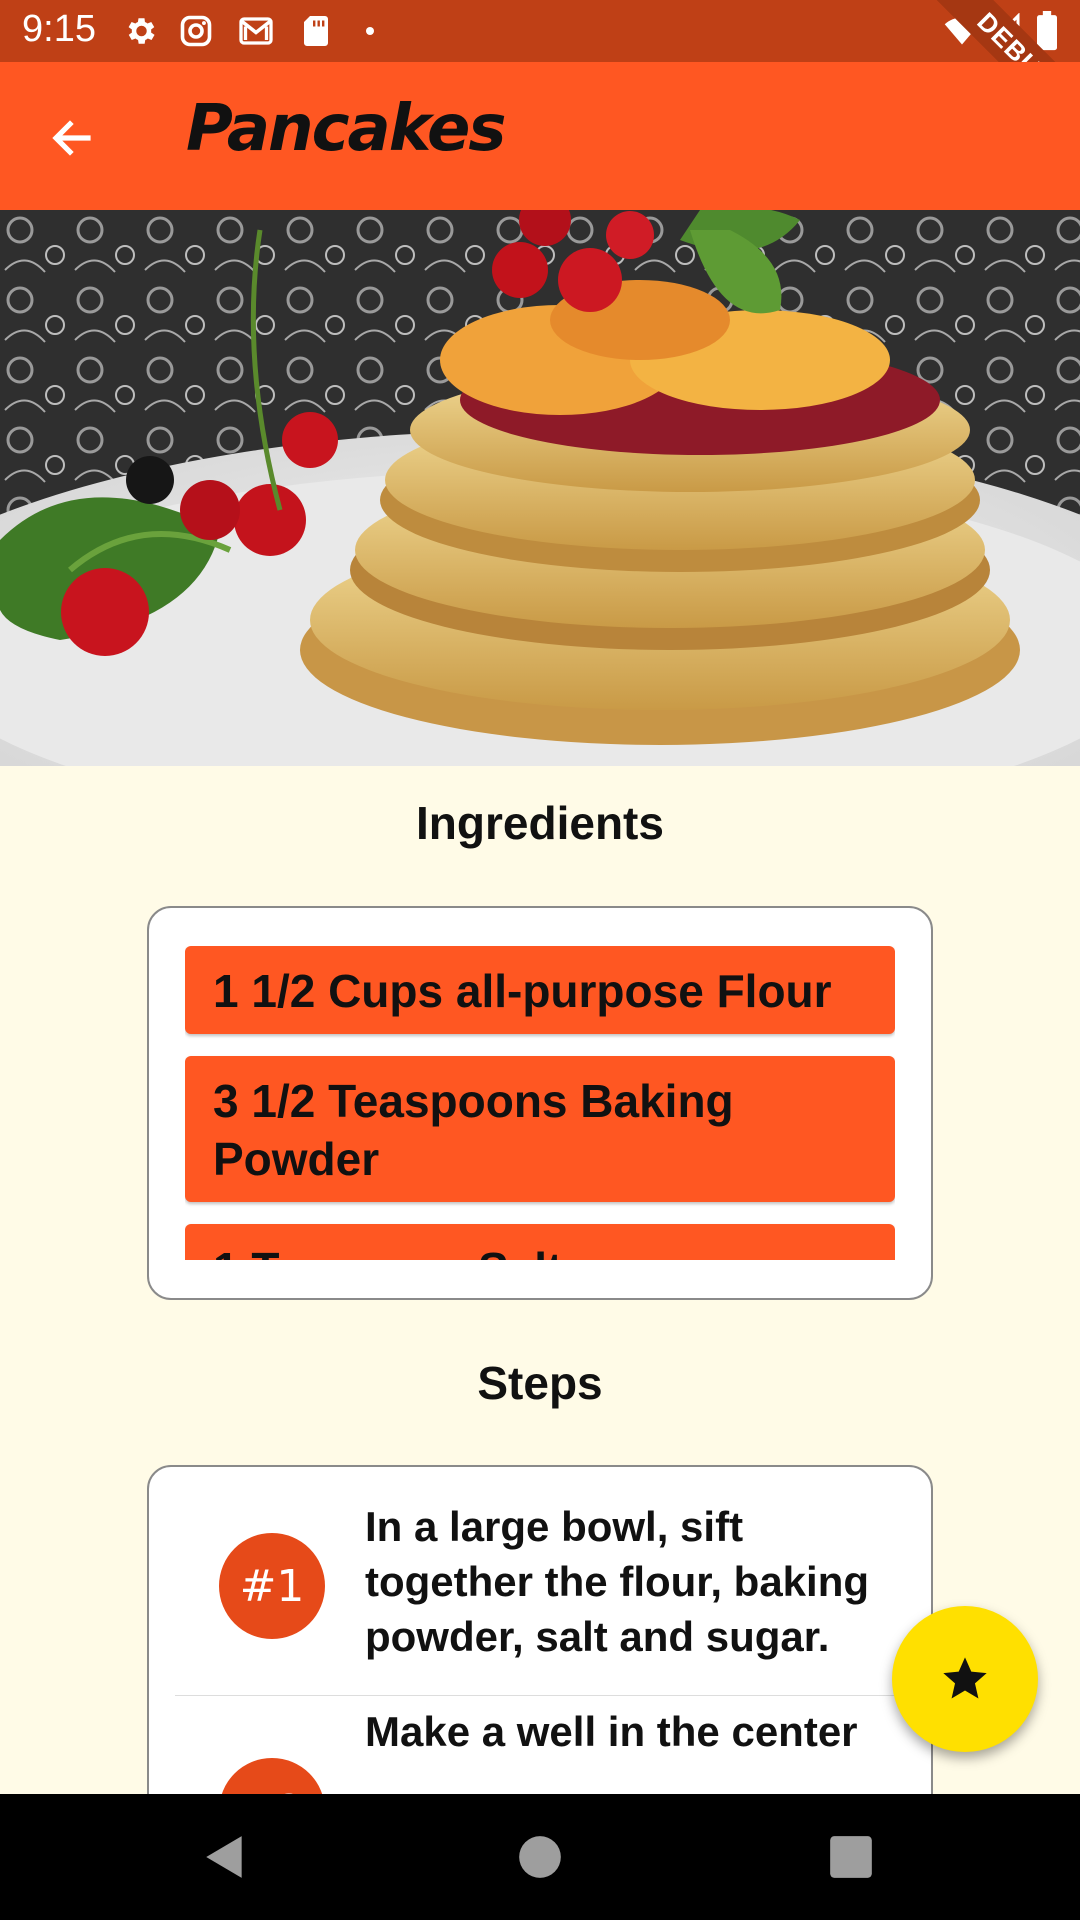  I want to click on ingredient-item: 1 Teaspoon Salt, so click(540, 1242).